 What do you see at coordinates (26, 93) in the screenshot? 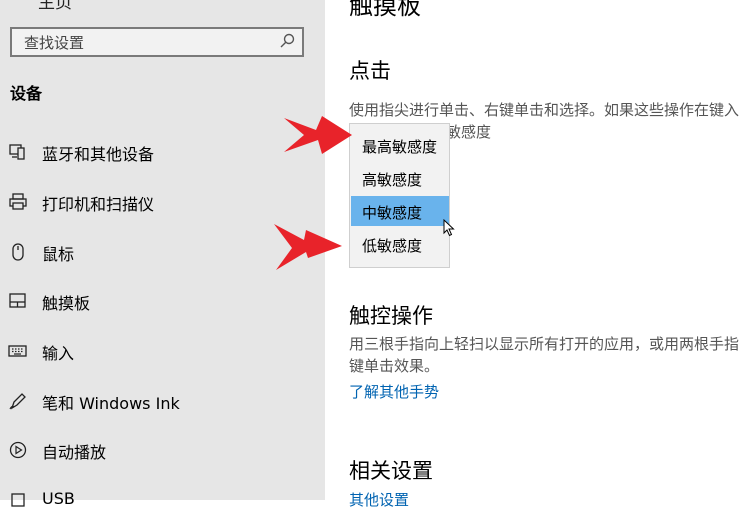
I see `section-title: 设备` at bounding box center [26, 93].